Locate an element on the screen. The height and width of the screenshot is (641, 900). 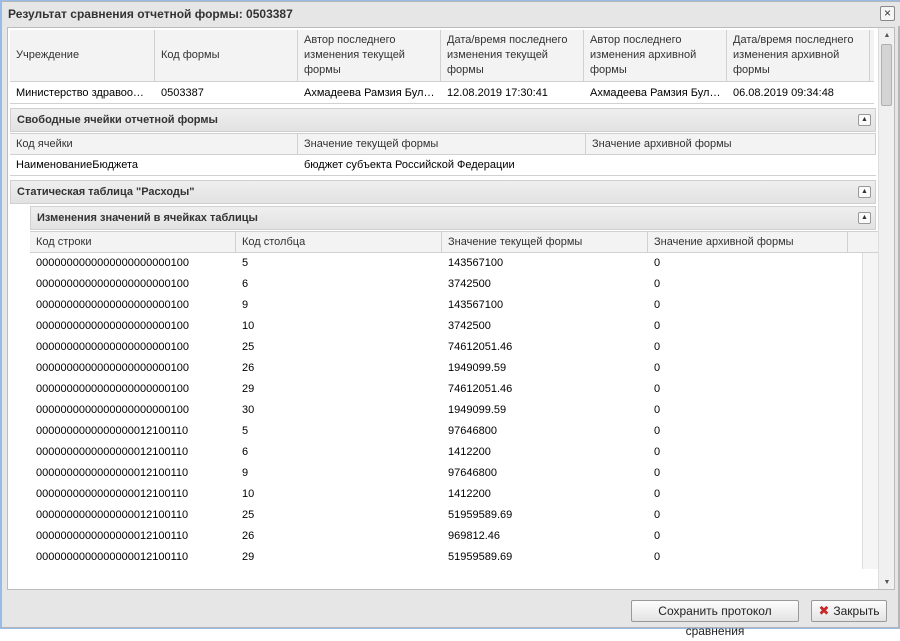
table-row: 0000000000000000000000100 10 3742500 0 is located at coordinates (446, 326).